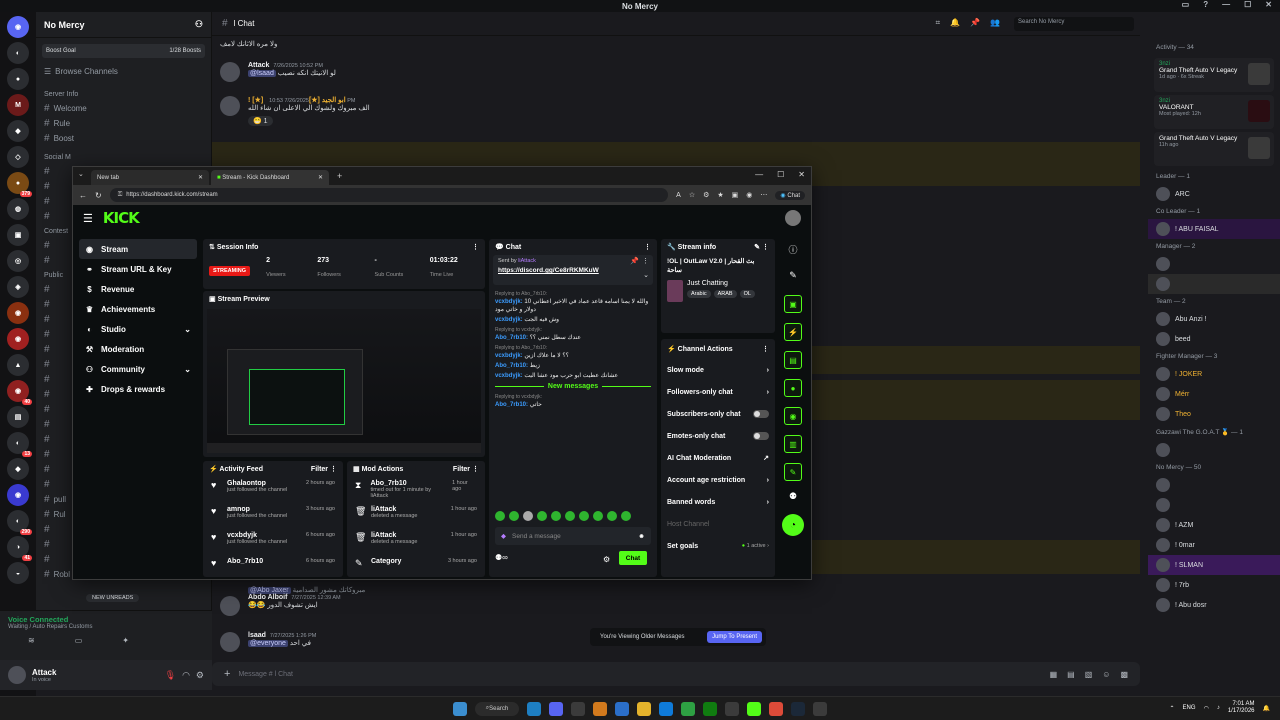 The height and width of the screenshot is (720, 1280). What do you see at coordinates (1089, 674) in the screenshot?
I see `sticker-icon: ▧` at bounding box center [1089, 674].